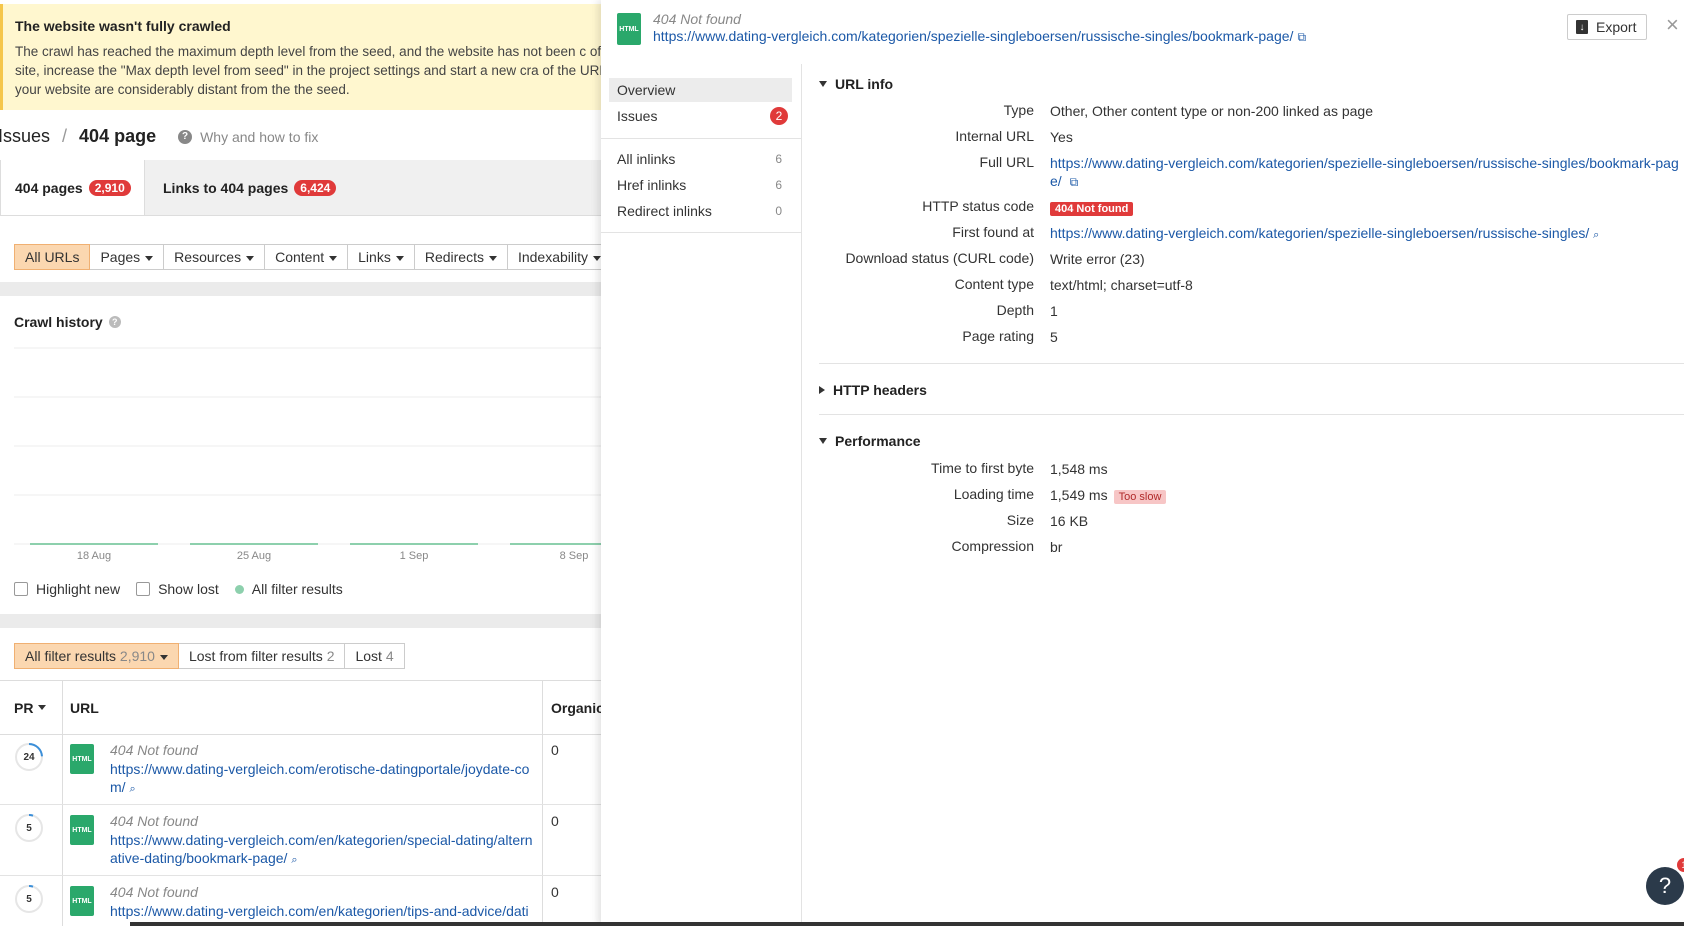  What do you see at coordinates (25, 136) in the screenshot?
I see `breadcrumb-issues: Issues` at bounding box center [25, 136].